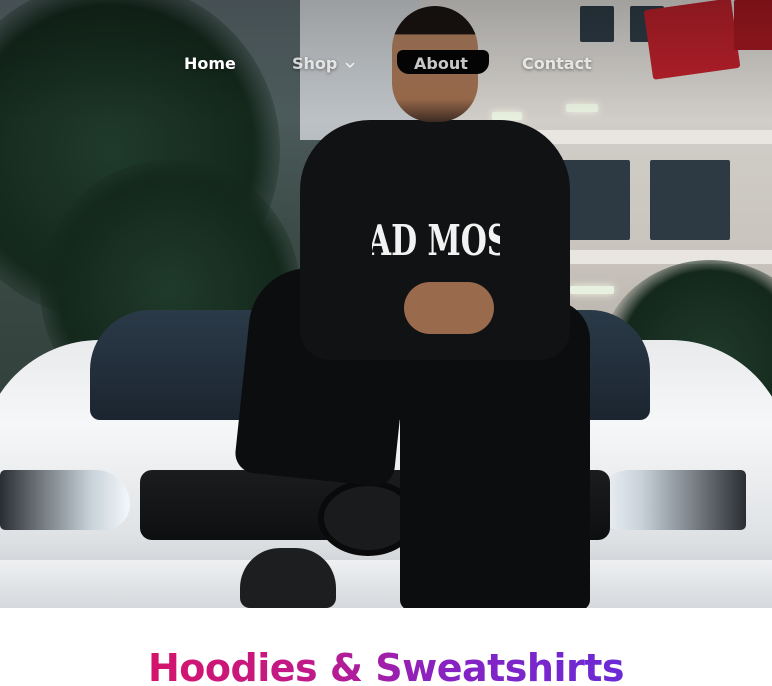 This screenshot has width=772, height=686. I want to click on person-hands, so click(449, 308).